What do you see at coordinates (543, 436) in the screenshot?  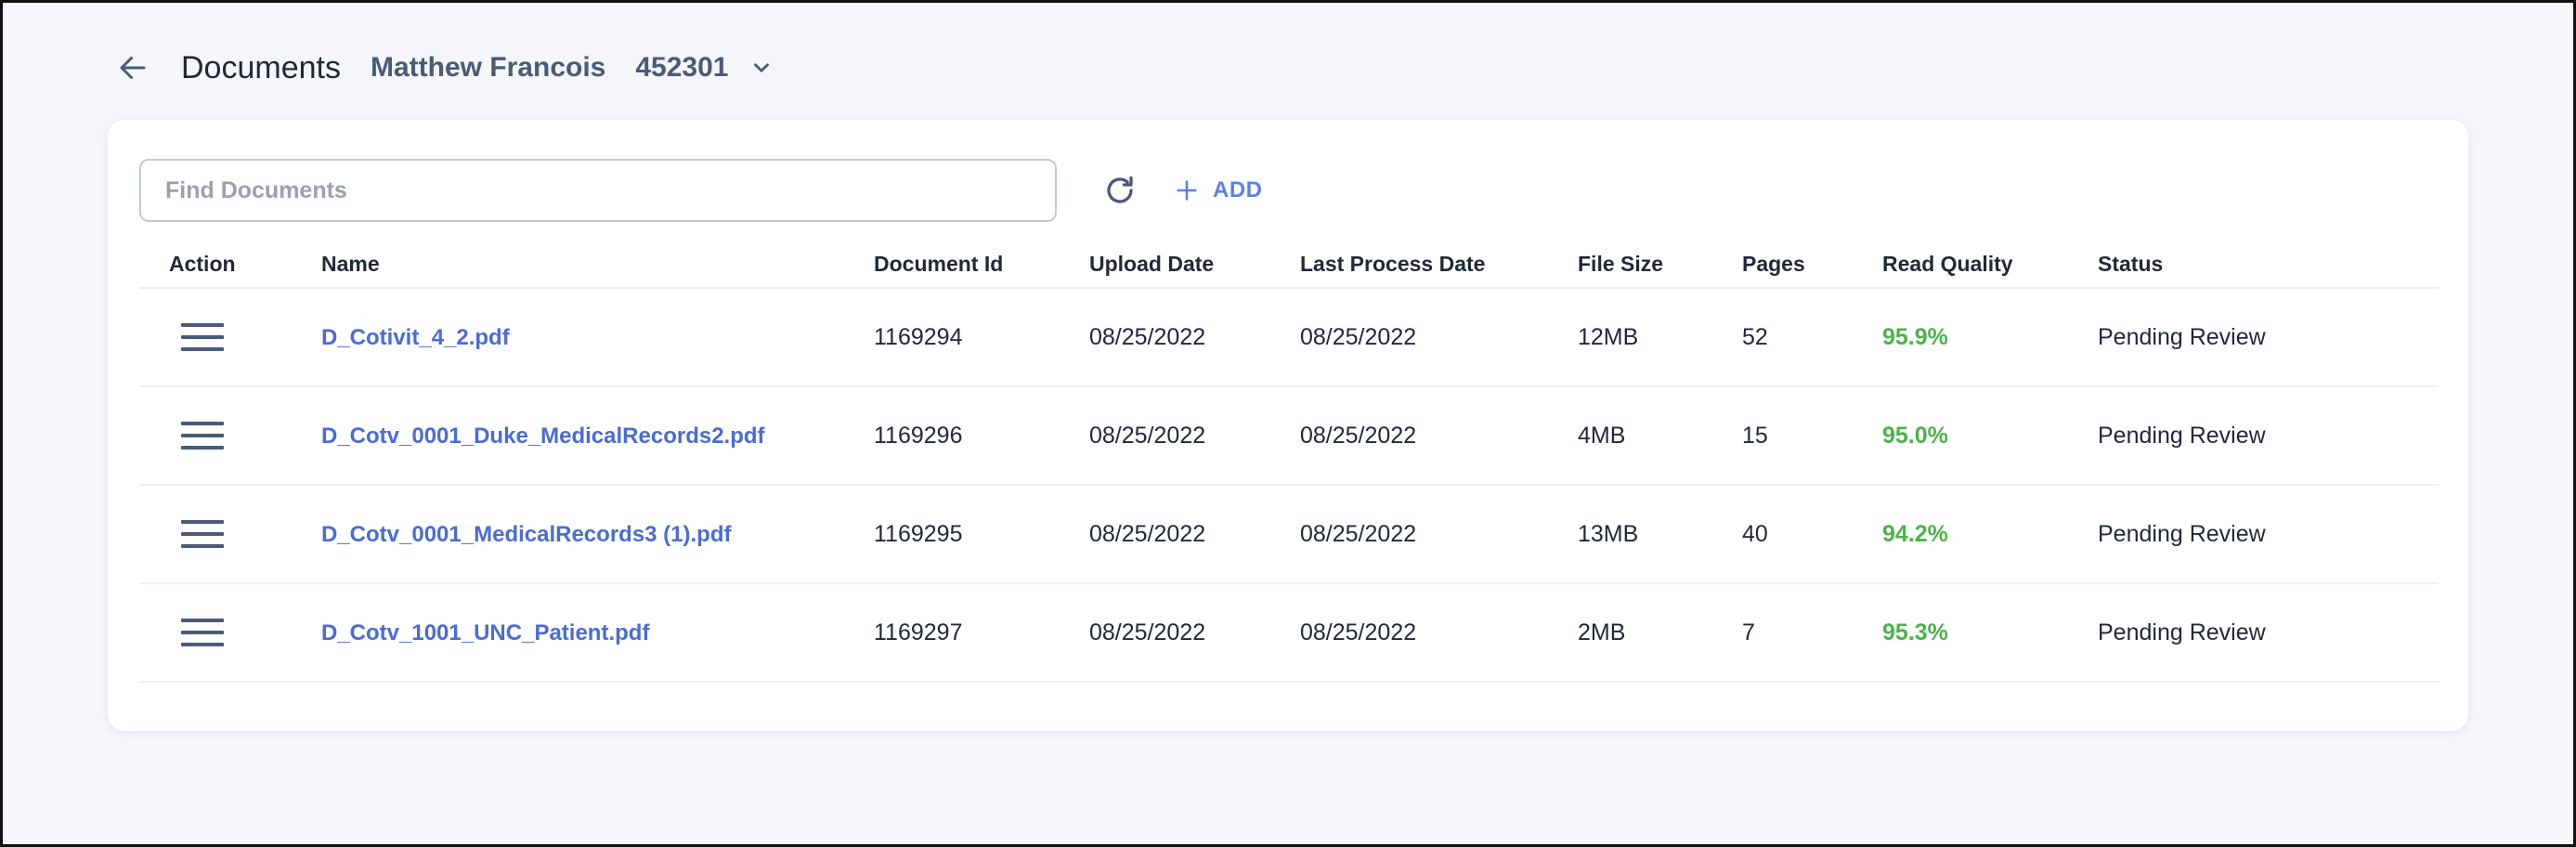 I see `document-name-link: D_Cotv_0001_Duke_MedicalRecords2.pdf` at bounding box center [543, 436].